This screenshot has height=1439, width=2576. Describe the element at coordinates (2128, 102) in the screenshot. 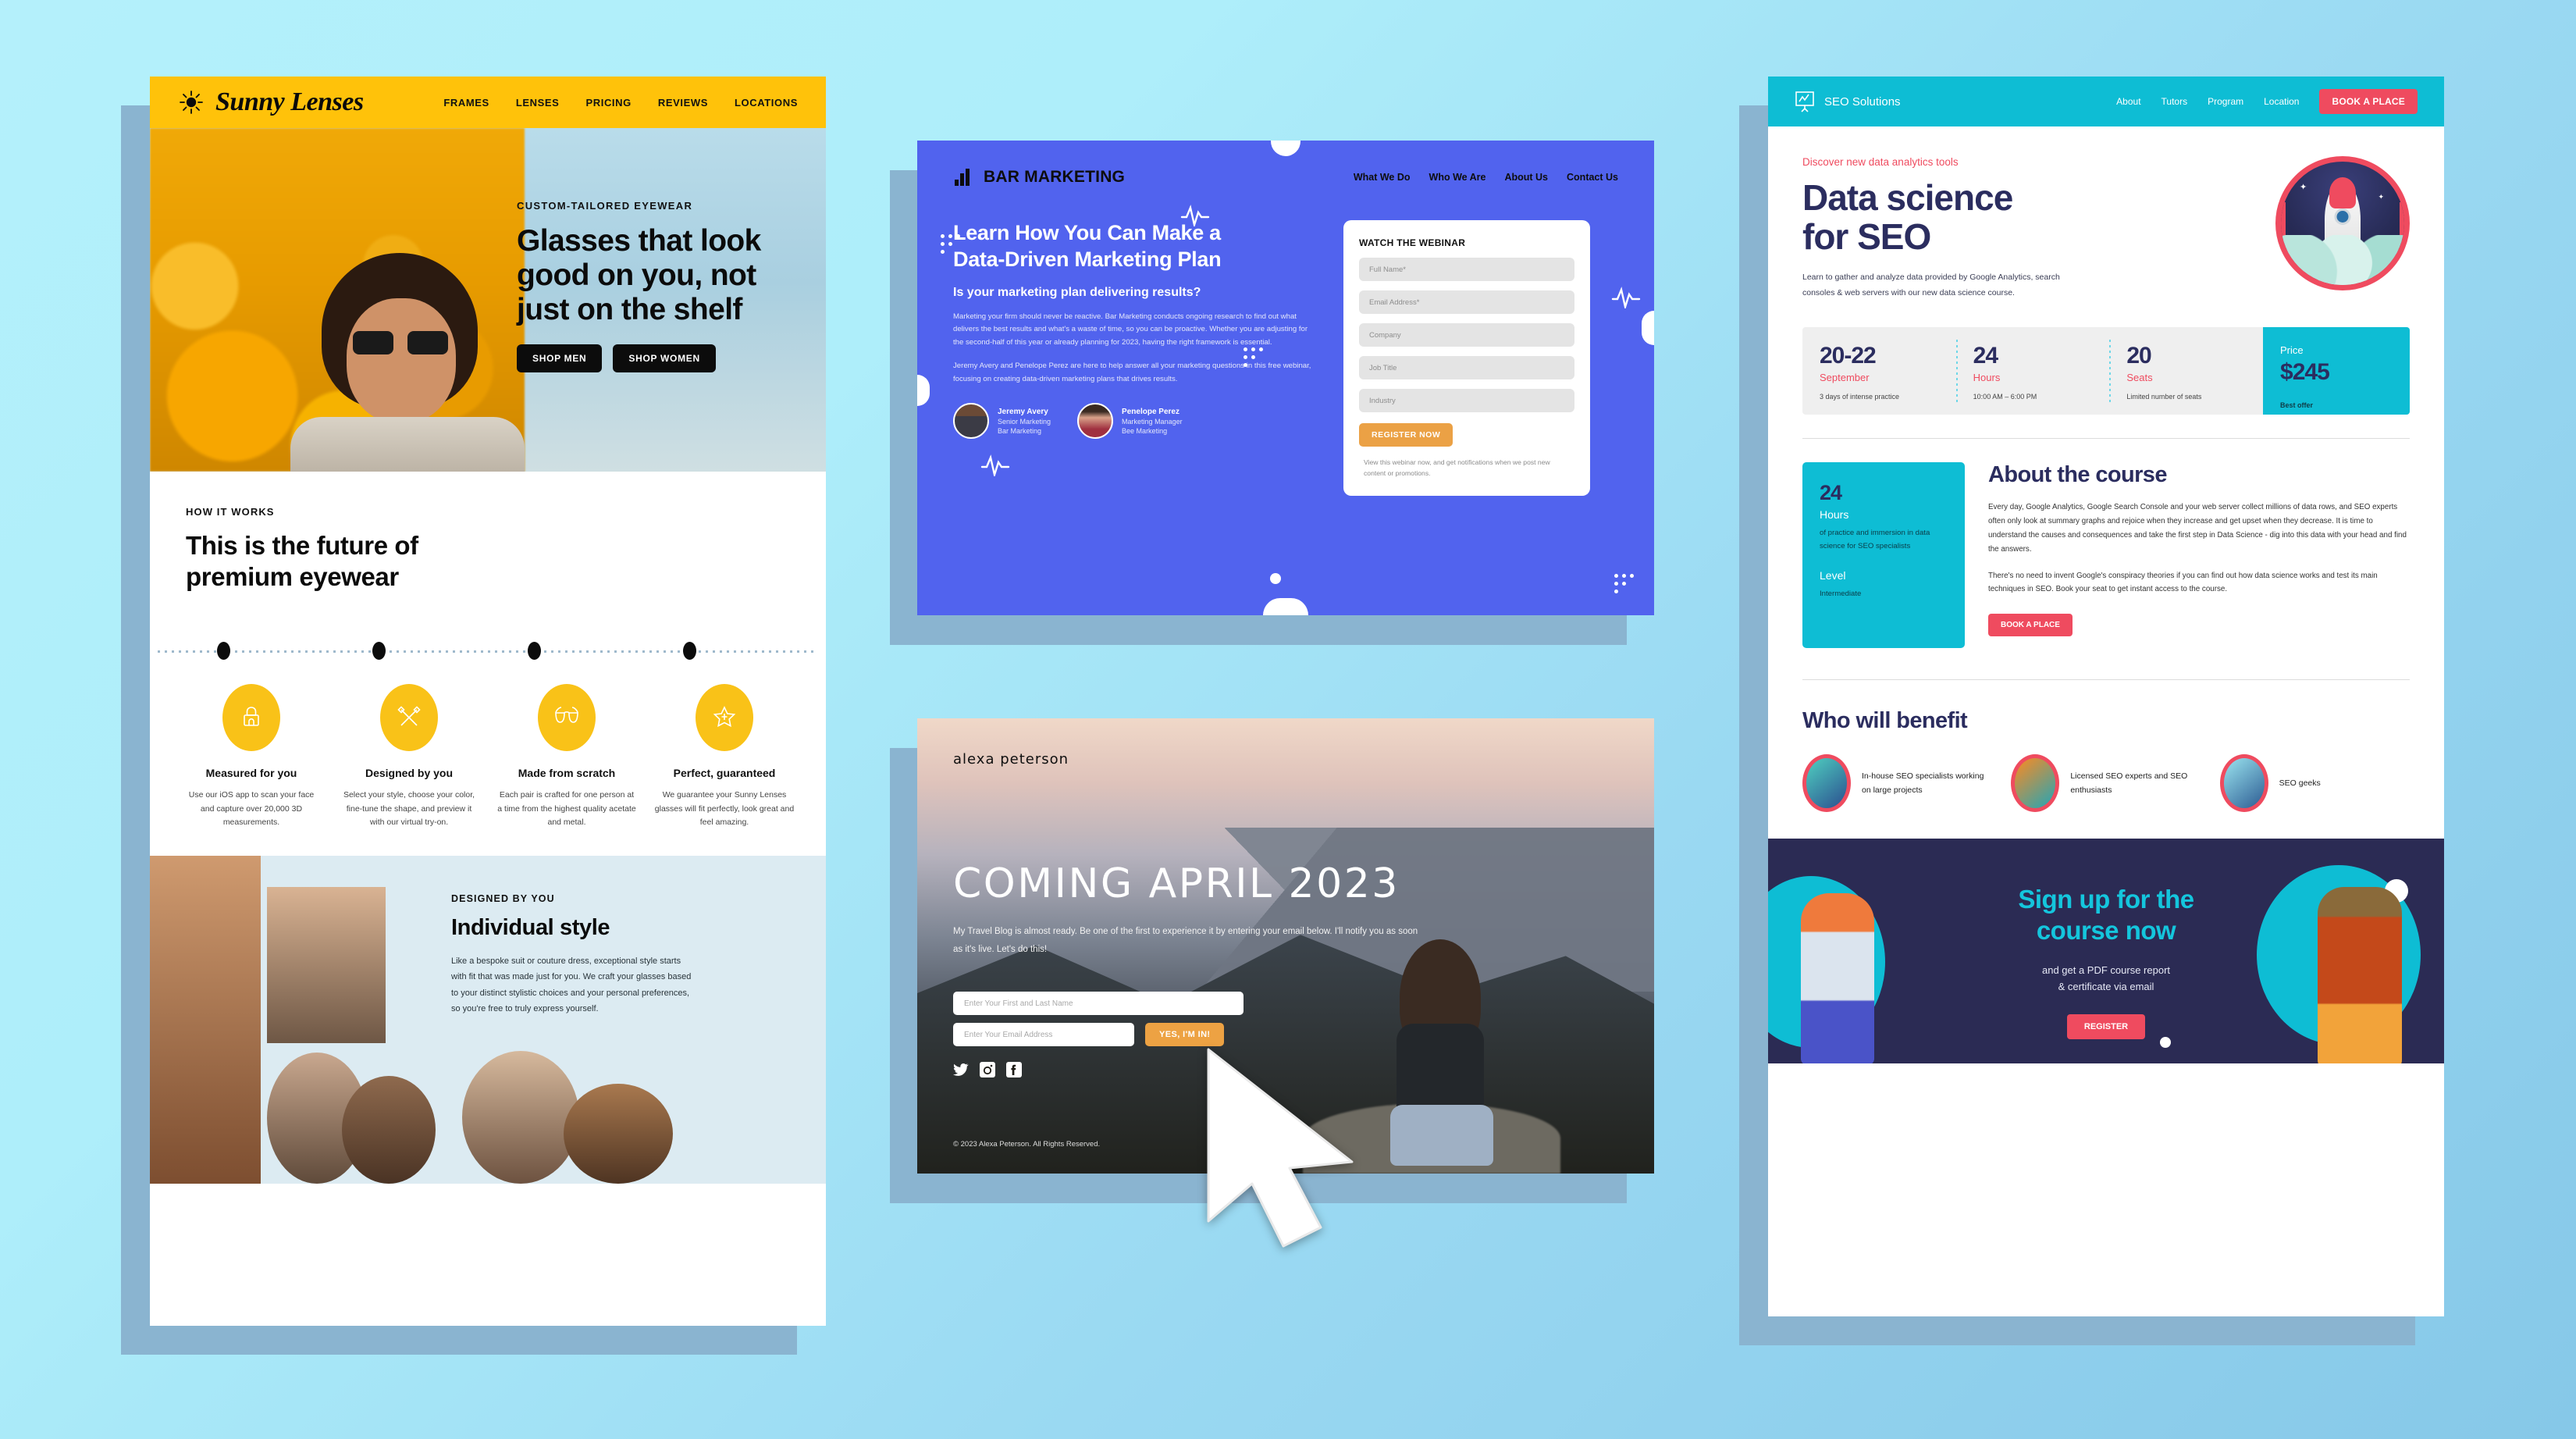

I see `nav-about: About` at that location.